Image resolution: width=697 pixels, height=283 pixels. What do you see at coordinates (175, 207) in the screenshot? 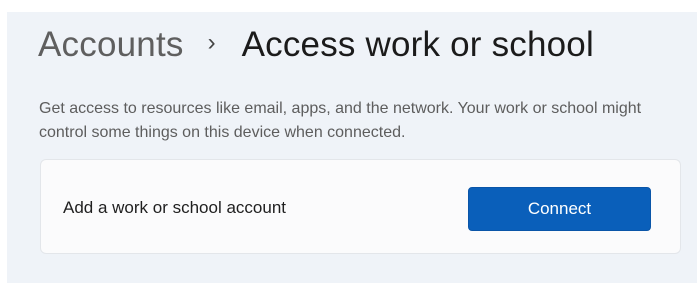
I see `add-account-label: Add a work or school account` at bounding box center [175, 207].